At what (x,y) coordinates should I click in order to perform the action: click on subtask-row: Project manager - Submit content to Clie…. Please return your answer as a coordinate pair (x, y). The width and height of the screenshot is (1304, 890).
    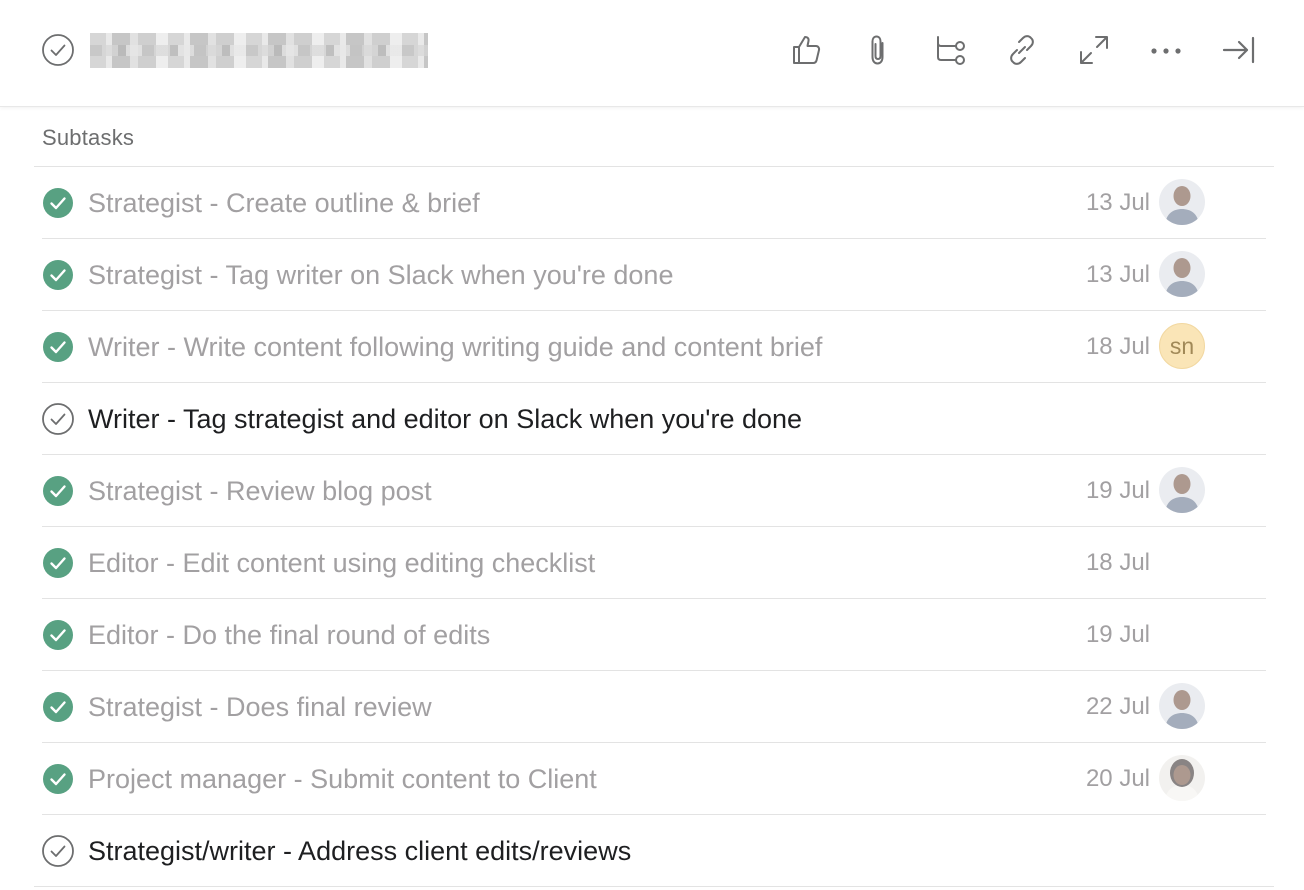
    Looking at the image, I should click on (654, 779).